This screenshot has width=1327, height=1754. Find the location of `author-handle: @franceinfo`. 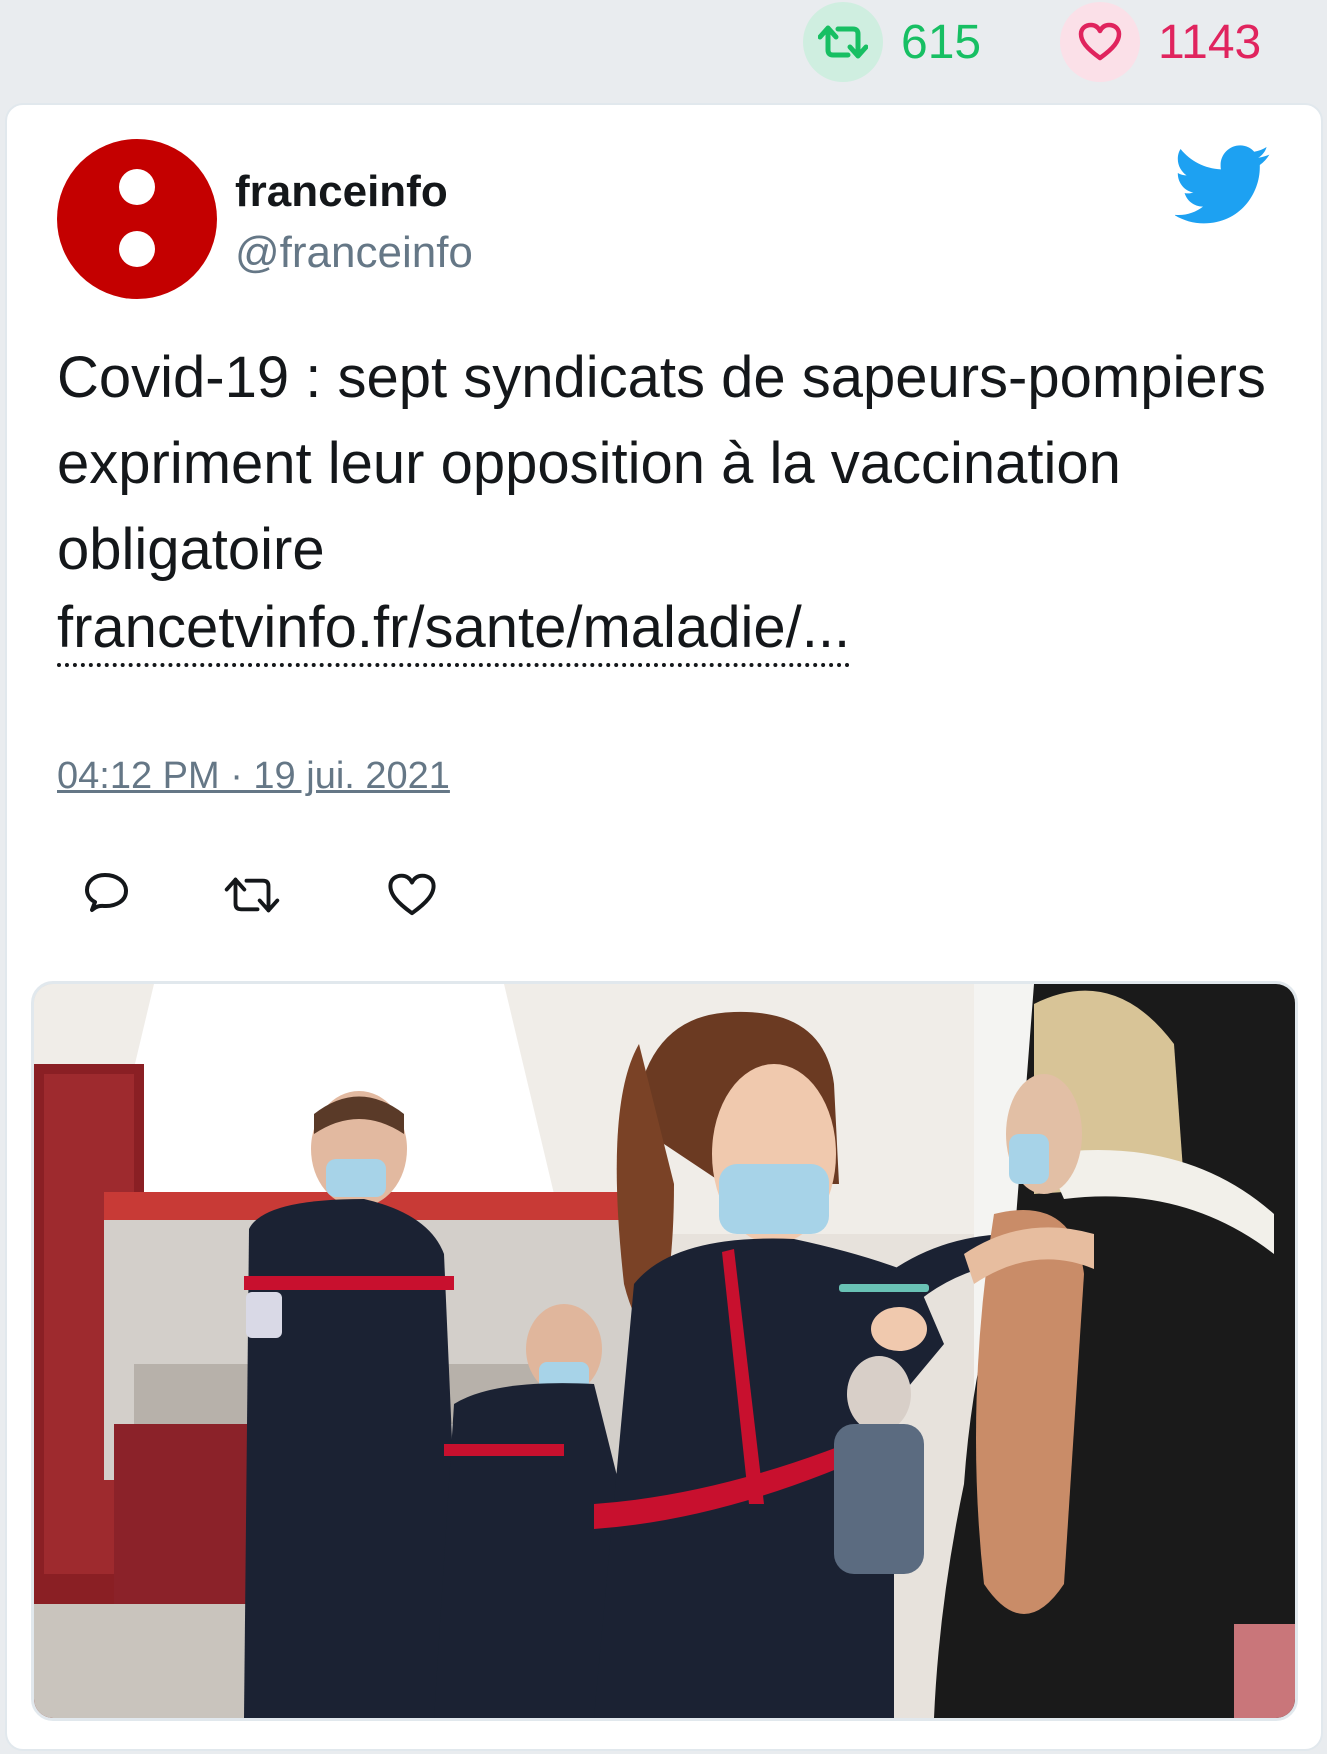

author-handle: @franceinfo is located at coordinates (354, 253).